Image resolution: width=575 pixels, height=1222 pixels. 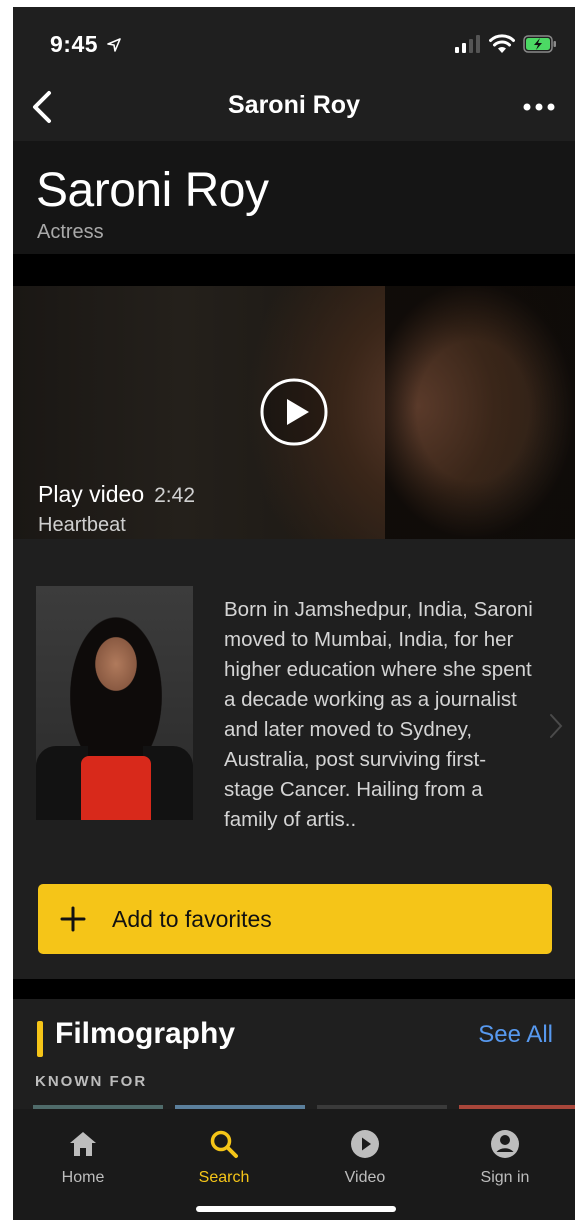 What do you see at coordinates (91, 494) in the screenshot?
I see `play-video-text: Play video` at bounding box center [91, 494].